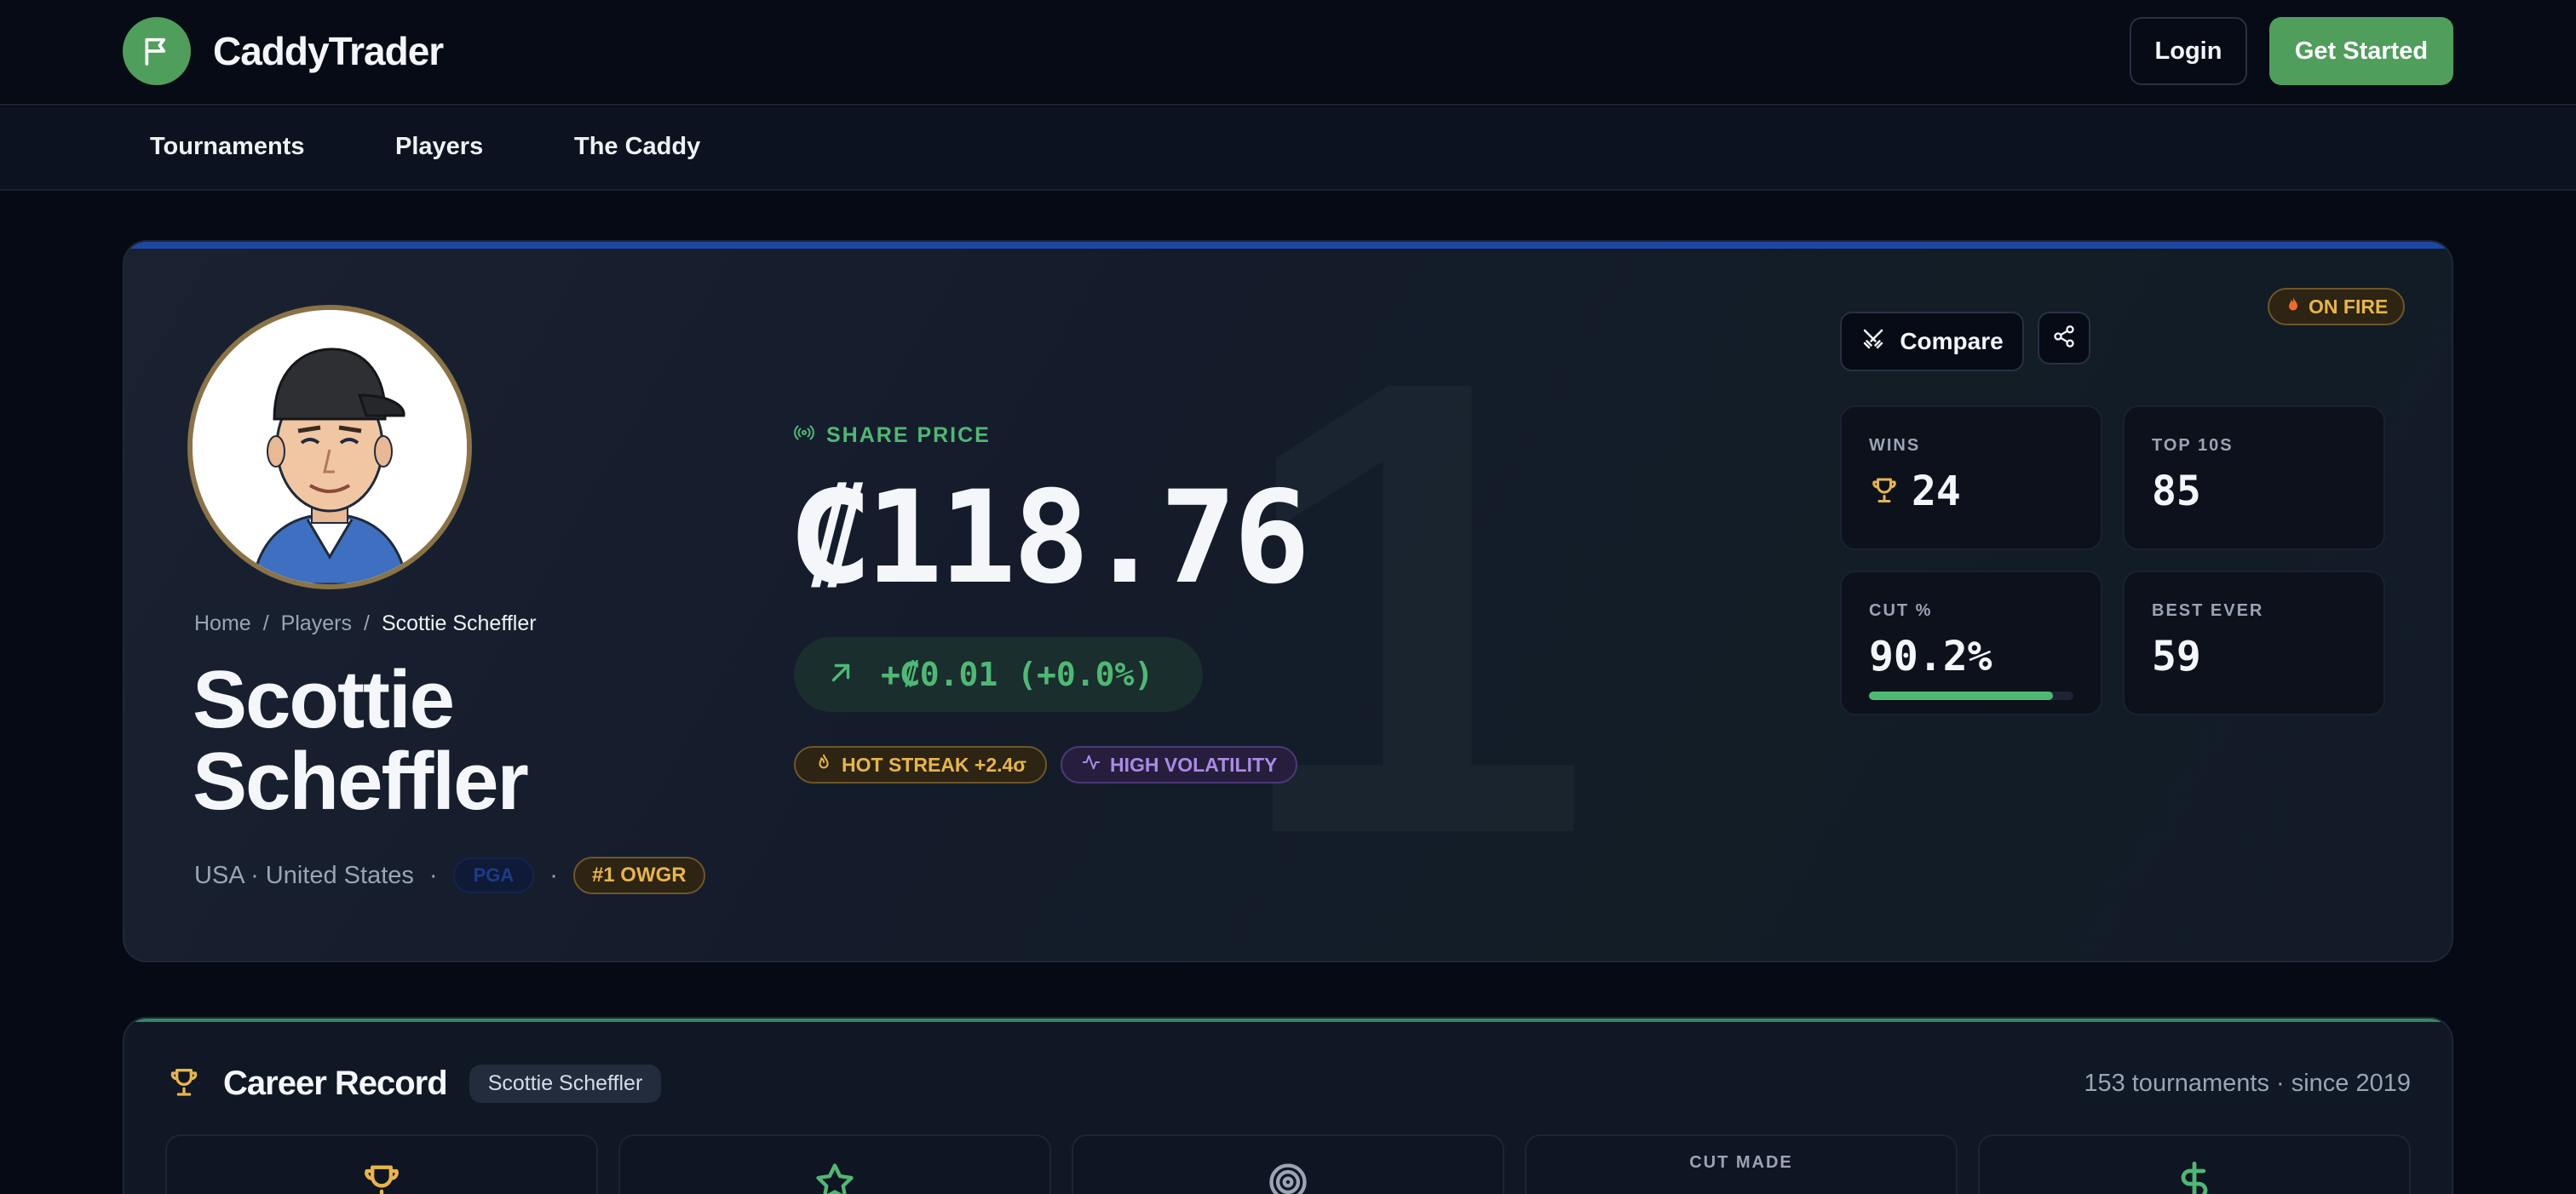 The height and width of the screenshot is (1194, 2576). I want to click on cut-pct-progress-fill, so click(1962, 696).